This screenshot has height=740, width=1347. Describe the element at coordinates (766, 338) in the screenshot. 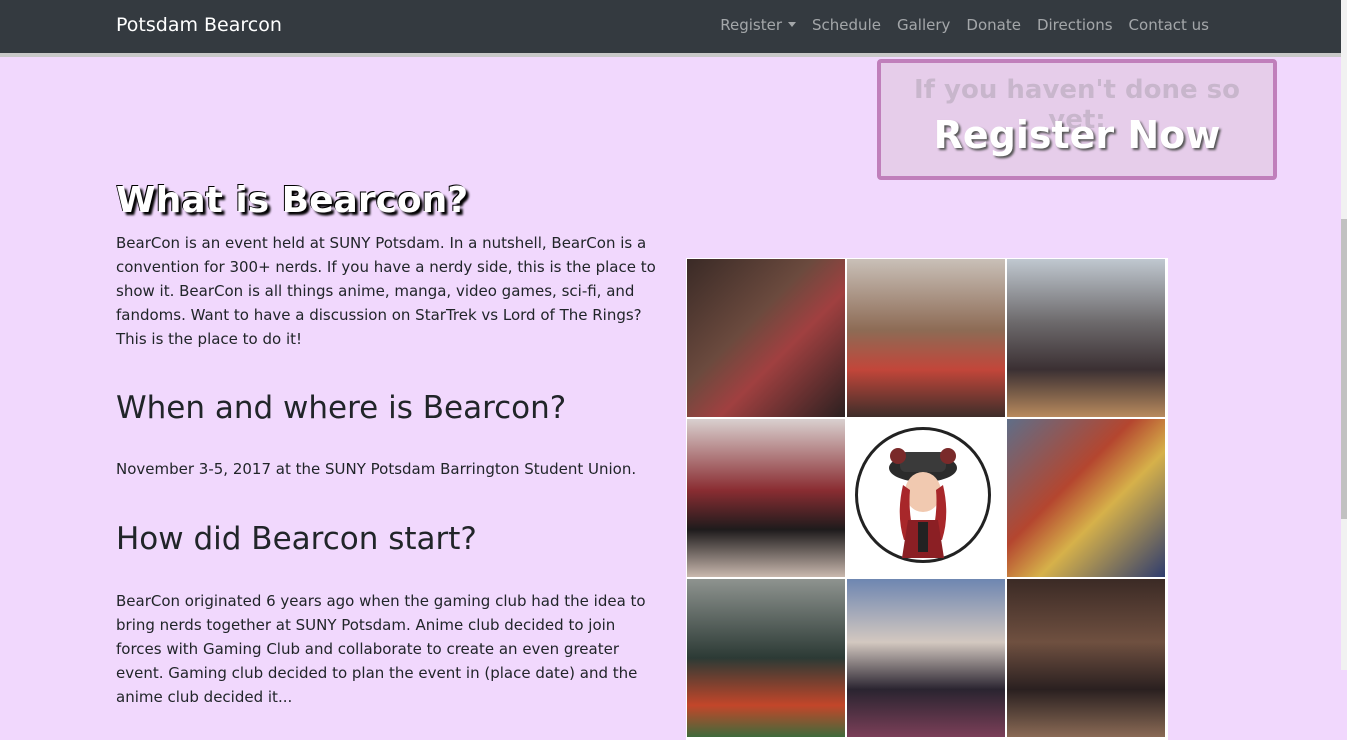

I see `photo-party-dance` at that location.